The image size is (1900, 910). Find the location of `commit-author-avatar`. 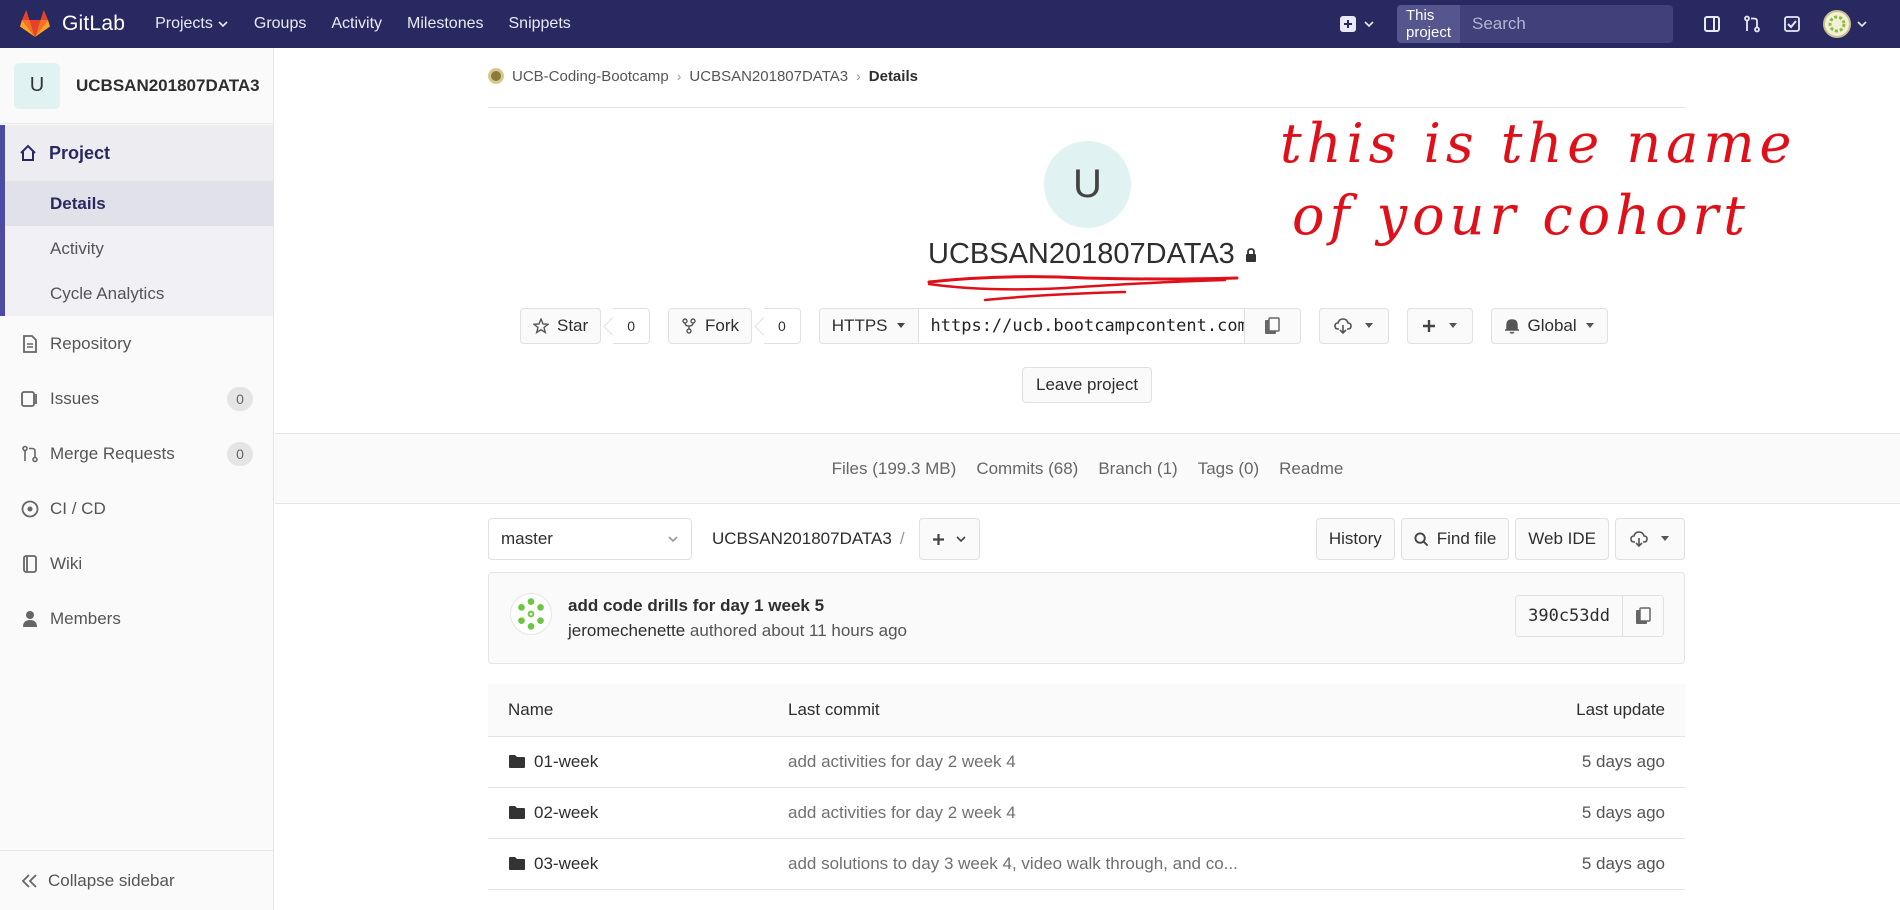

commit-author-avatar is located at coordinates (531, 614).